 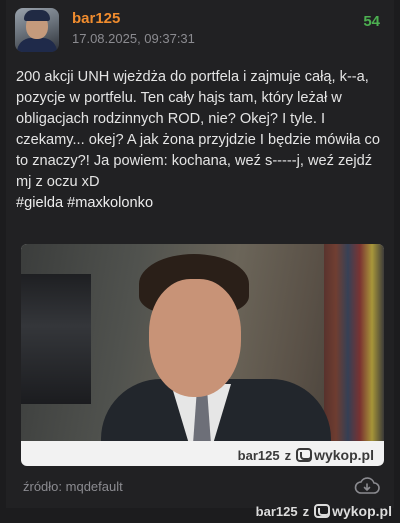 What do you see at coordinates (110, 203) in the screenshot?
I see `tag-link: #maxkolonko` at bounding box center [110, 203].